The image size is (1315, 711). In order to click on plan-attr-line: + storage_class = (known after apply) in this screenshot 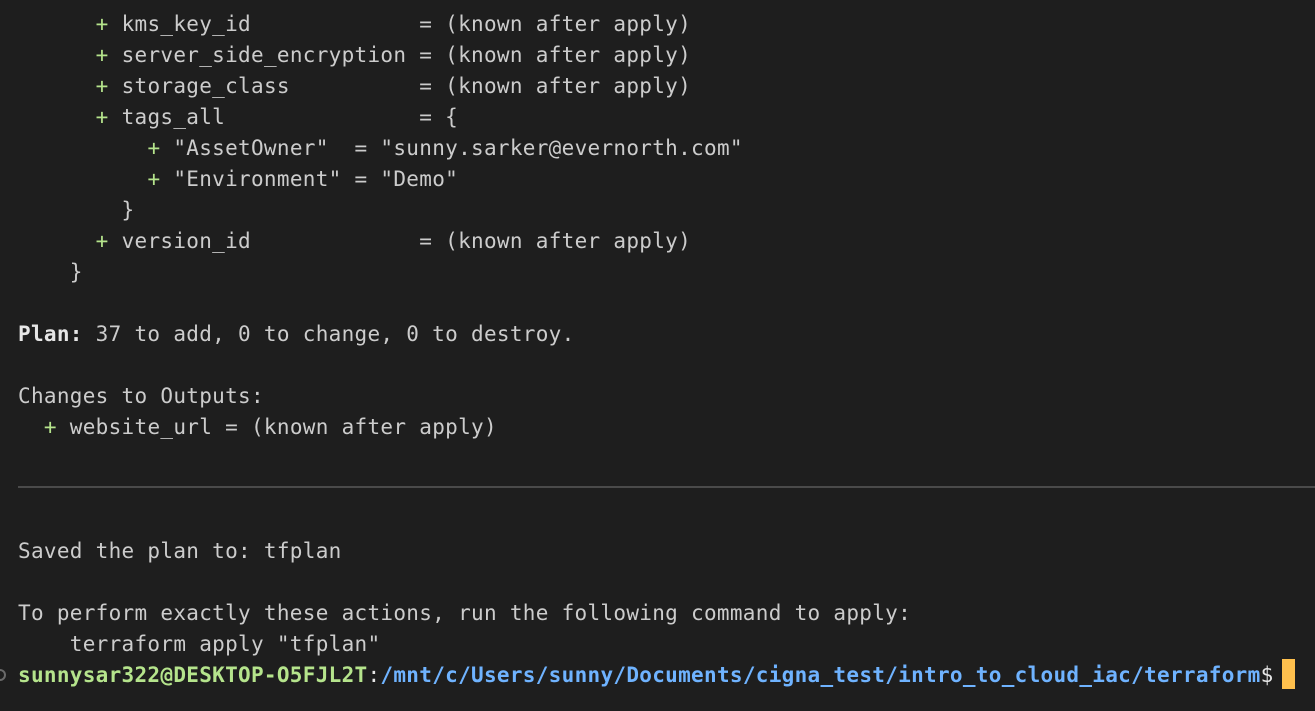, I will do `click(393, 86)`.